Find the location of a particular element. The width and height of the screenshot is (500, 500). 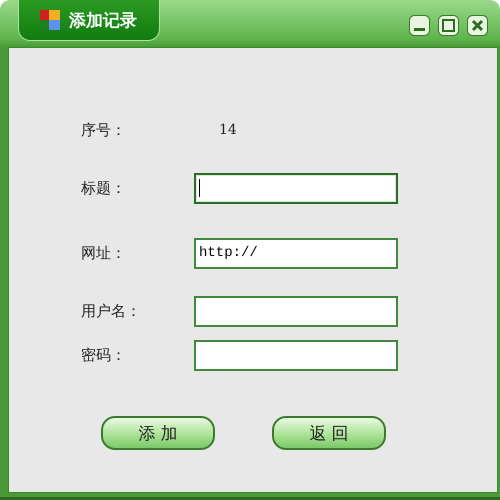

close-icon is located at coordinates (477, 25).